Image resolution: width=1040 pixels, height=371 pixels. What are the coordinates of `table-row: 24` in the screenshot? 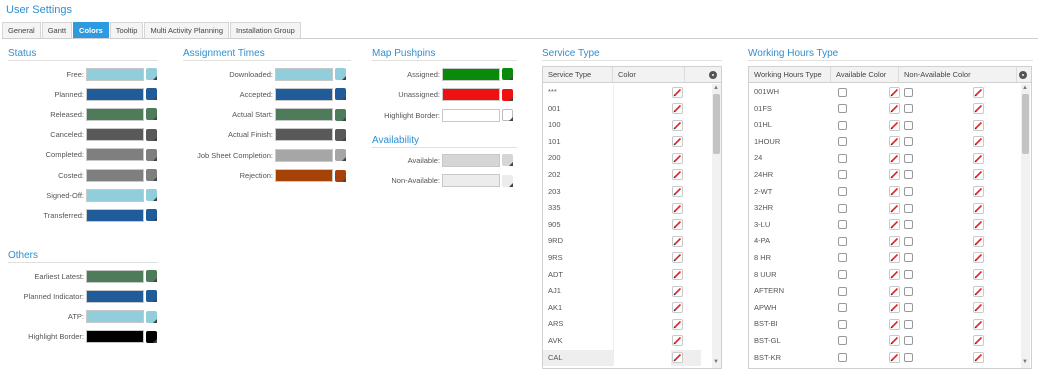 It's located at (876, 158).